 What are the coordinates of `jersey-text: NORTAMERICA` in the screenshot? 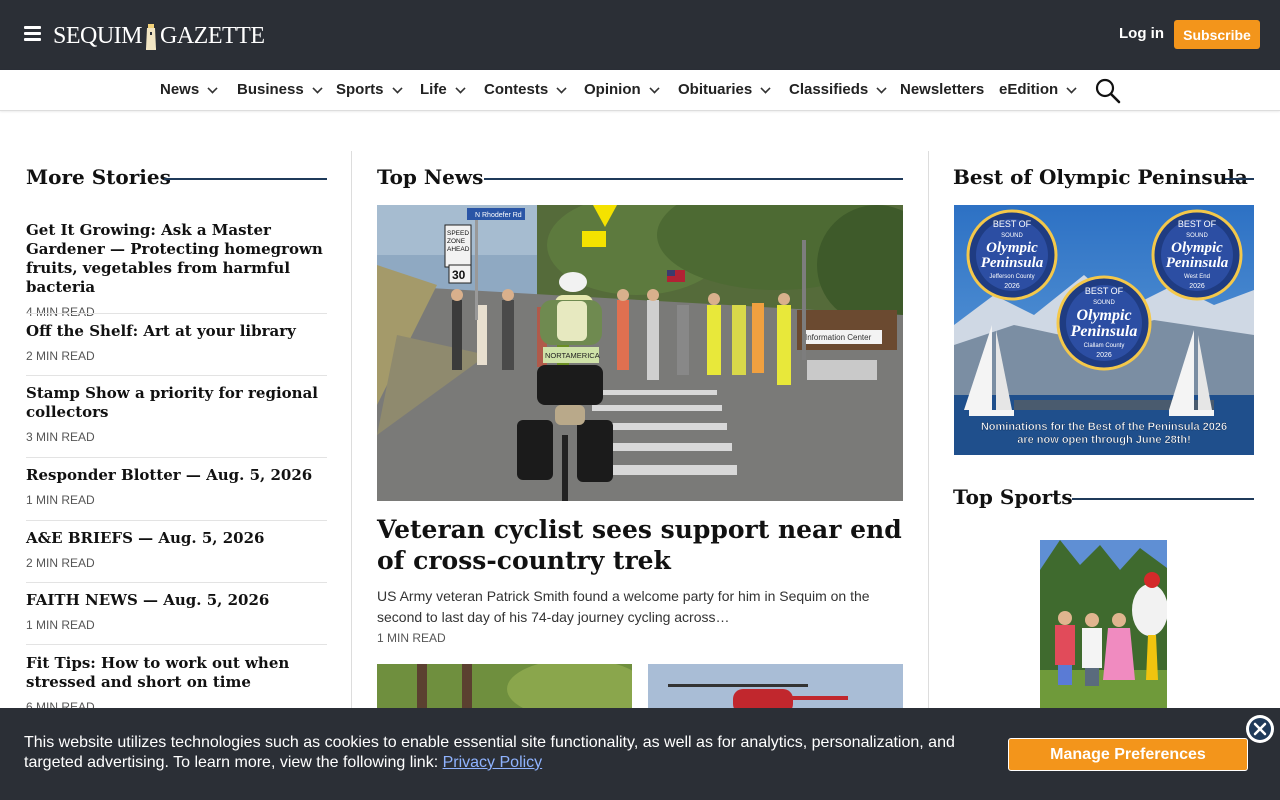 It's located at (572, 355).